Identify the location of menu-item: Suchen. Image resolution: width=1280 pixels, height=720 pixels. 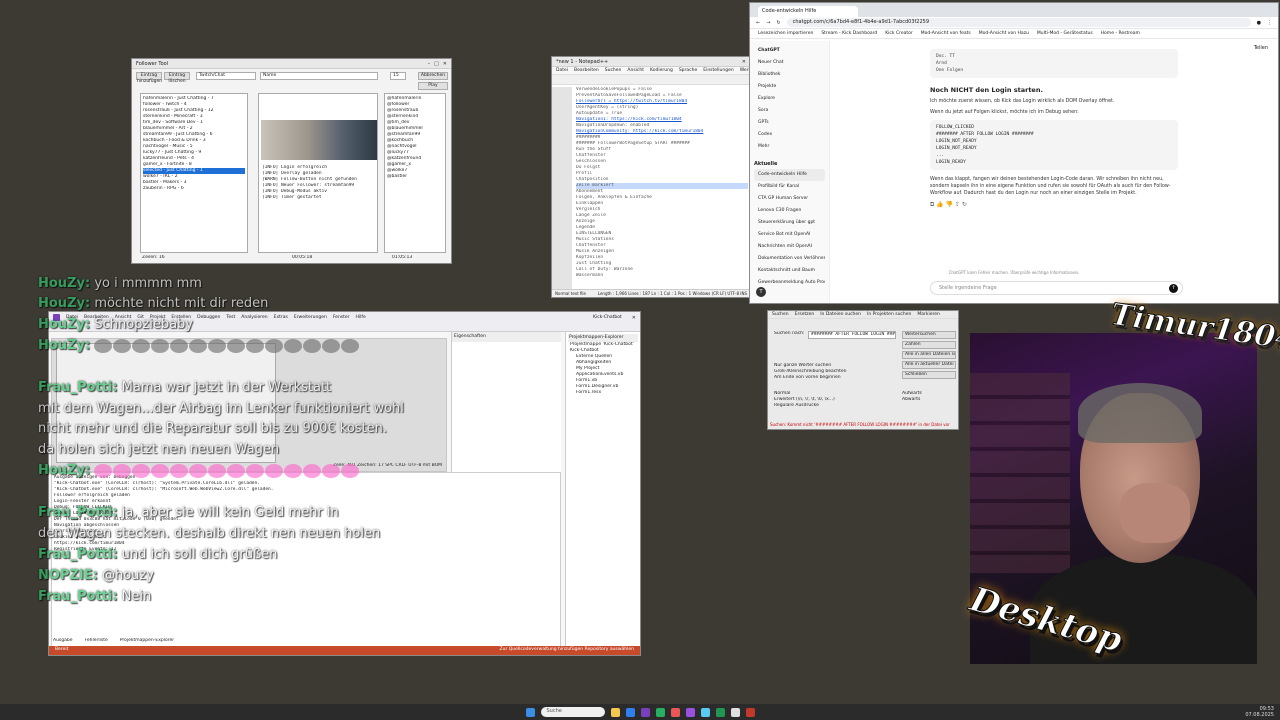
(613, 70).